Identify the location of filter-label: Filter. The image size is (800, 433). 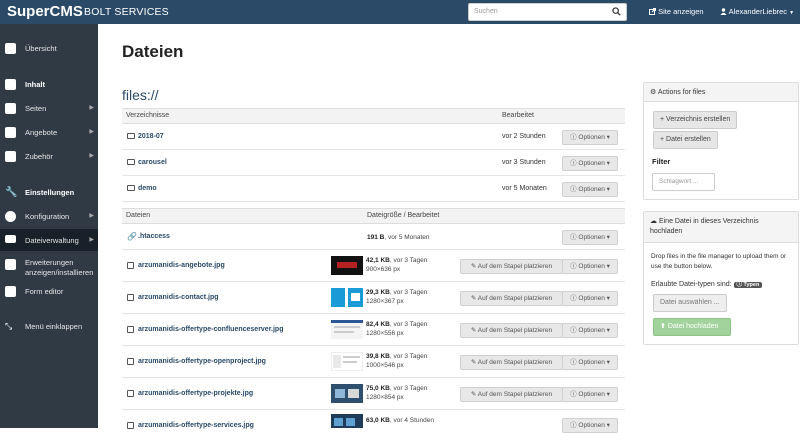
(661, 161).